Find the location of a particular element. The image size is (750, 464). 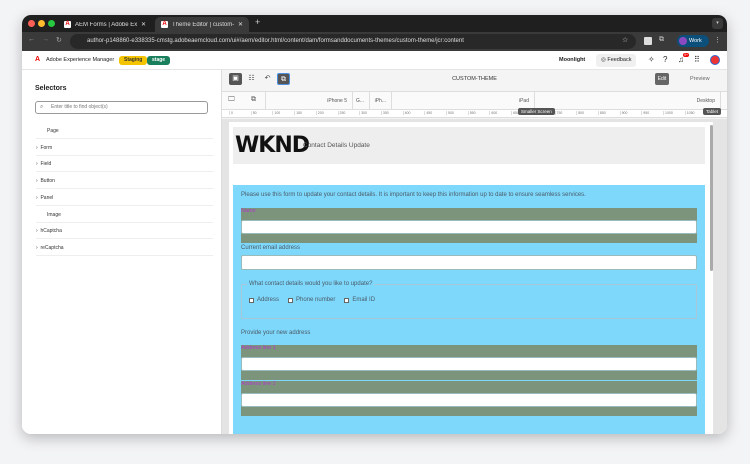

ruler-tick: 500 is located at coordinates (450, 113).